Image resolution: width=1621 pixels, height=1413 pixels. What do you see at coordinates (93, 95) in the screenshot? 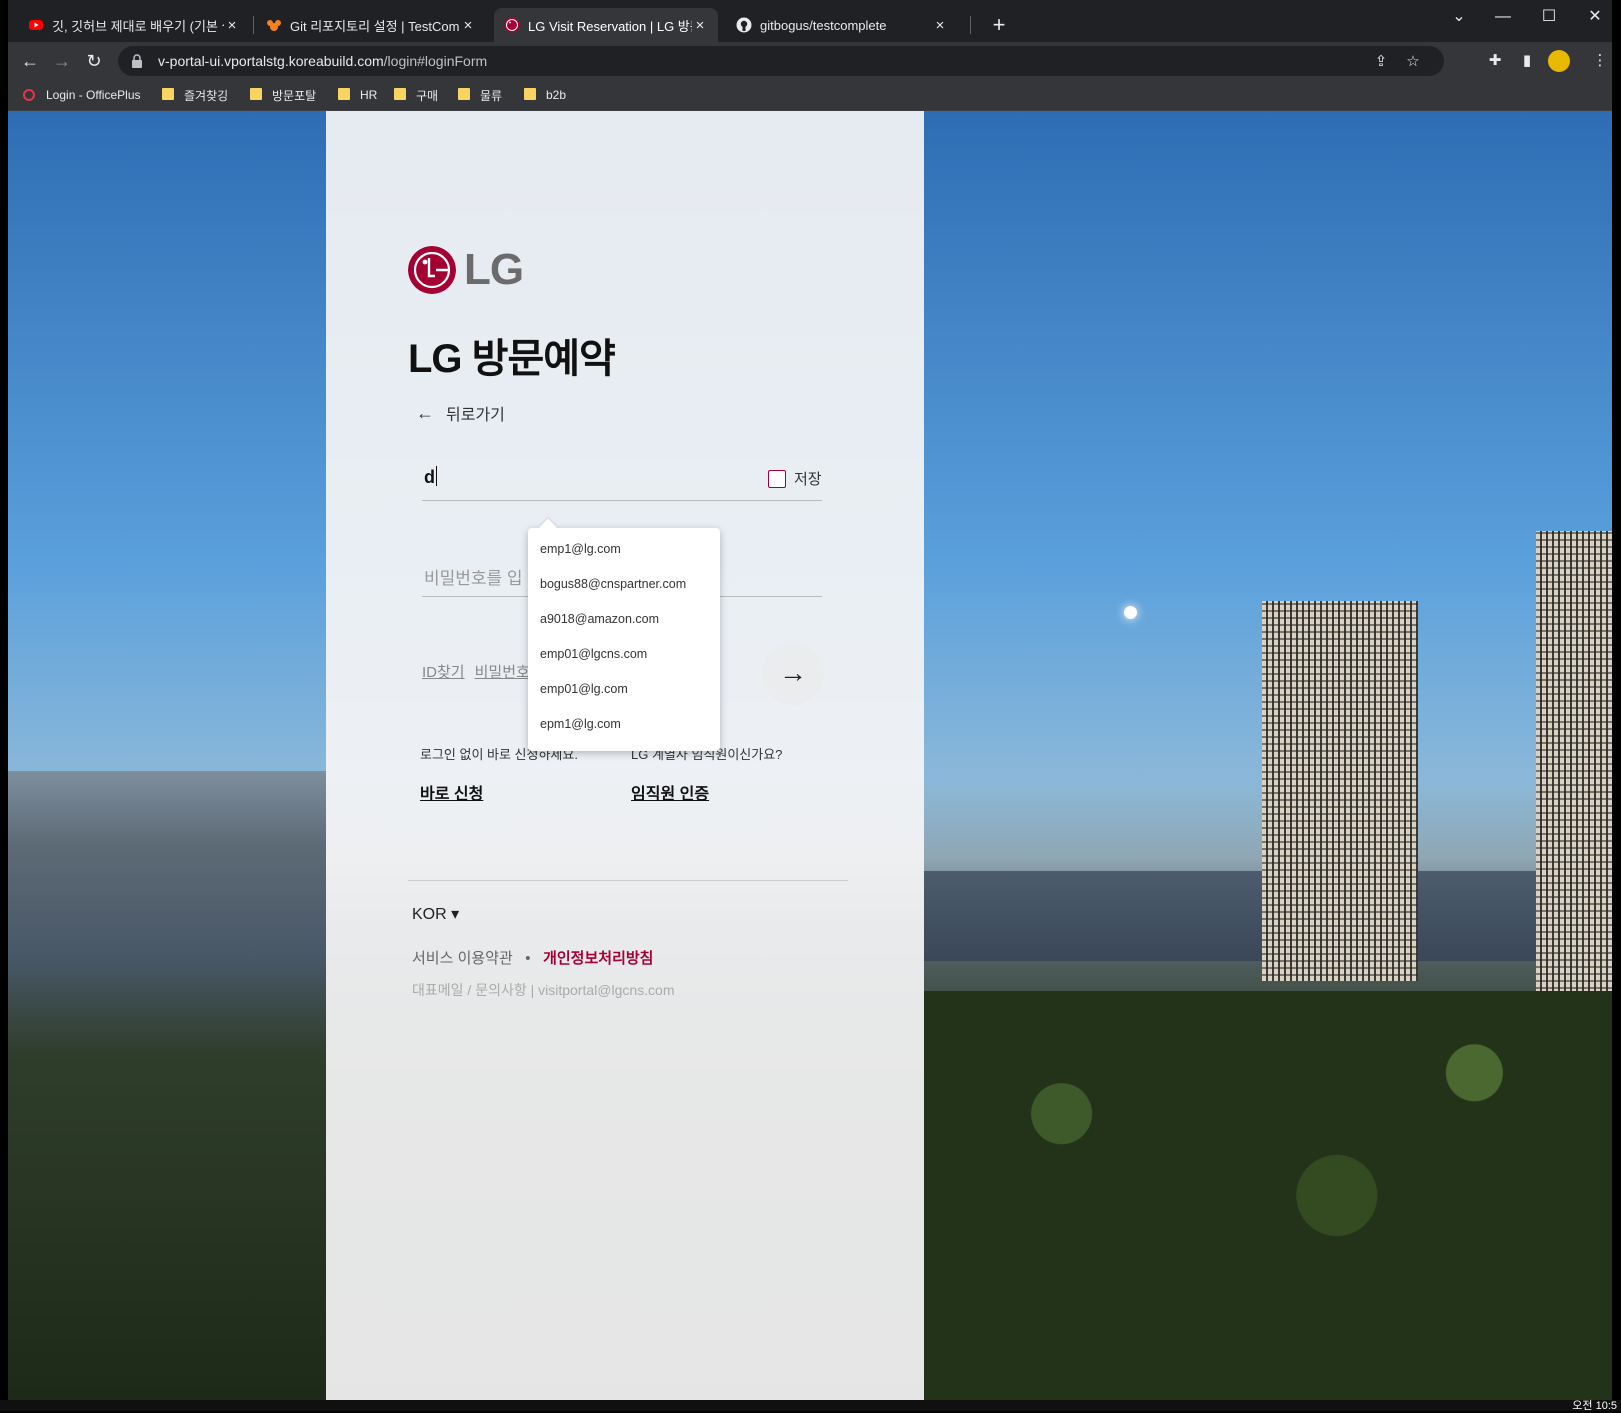
I see `bookmark-label: Login - OfficePlus` at bounding box center [93, 95].